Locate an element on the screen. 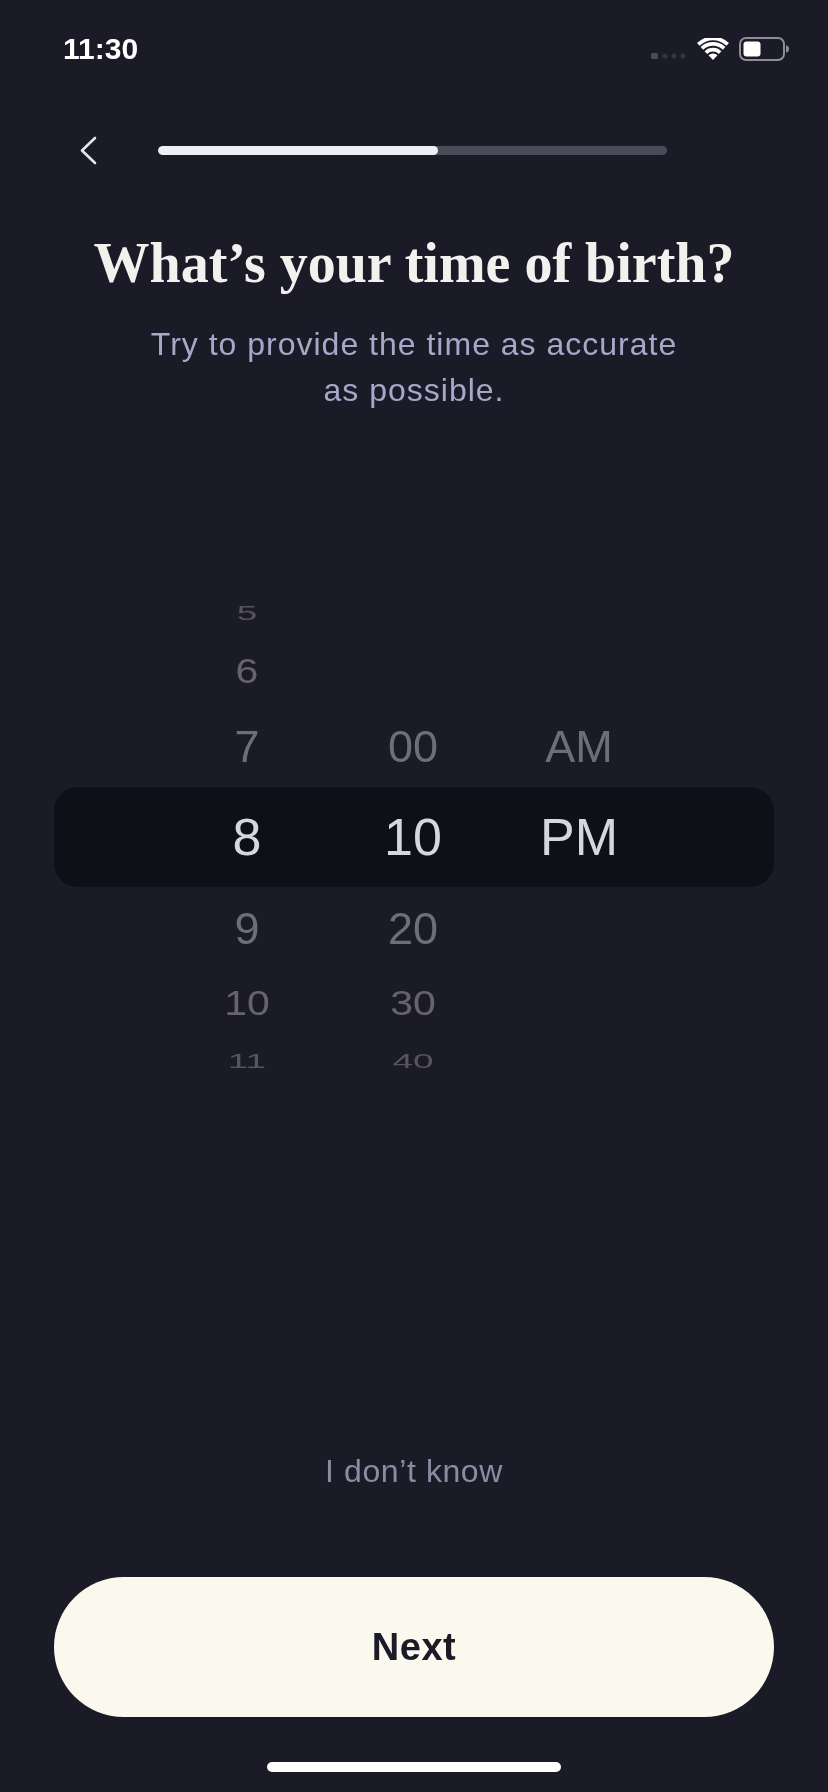 This screenshot has height=1792, width=828. picker-option: 11 is located at coordinates (247, 1061).